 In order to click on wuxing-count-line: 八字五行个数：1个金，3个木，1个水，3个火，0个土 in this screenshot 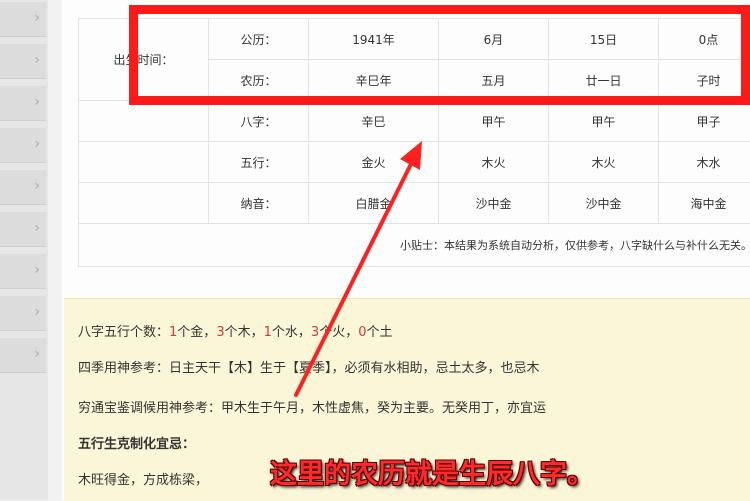, I will do `click(235, 330)`.